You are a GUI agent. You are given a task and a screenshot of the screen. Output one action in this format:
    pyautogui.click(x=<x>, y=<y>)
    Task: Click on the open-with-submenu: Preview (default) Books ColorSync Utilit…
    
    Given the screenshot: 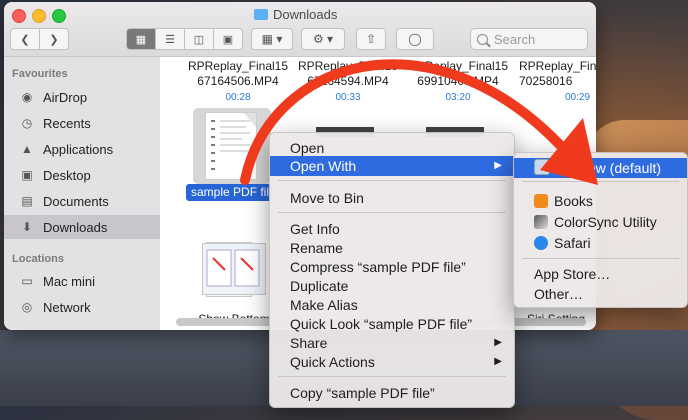 What is the action you would take?
    pyautogui.click(x=600, y=230)
    